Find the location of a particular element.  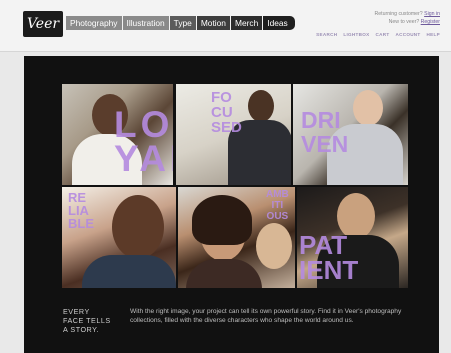

returning-customer-text: Returning customer? is located at coordinates (398, 14).